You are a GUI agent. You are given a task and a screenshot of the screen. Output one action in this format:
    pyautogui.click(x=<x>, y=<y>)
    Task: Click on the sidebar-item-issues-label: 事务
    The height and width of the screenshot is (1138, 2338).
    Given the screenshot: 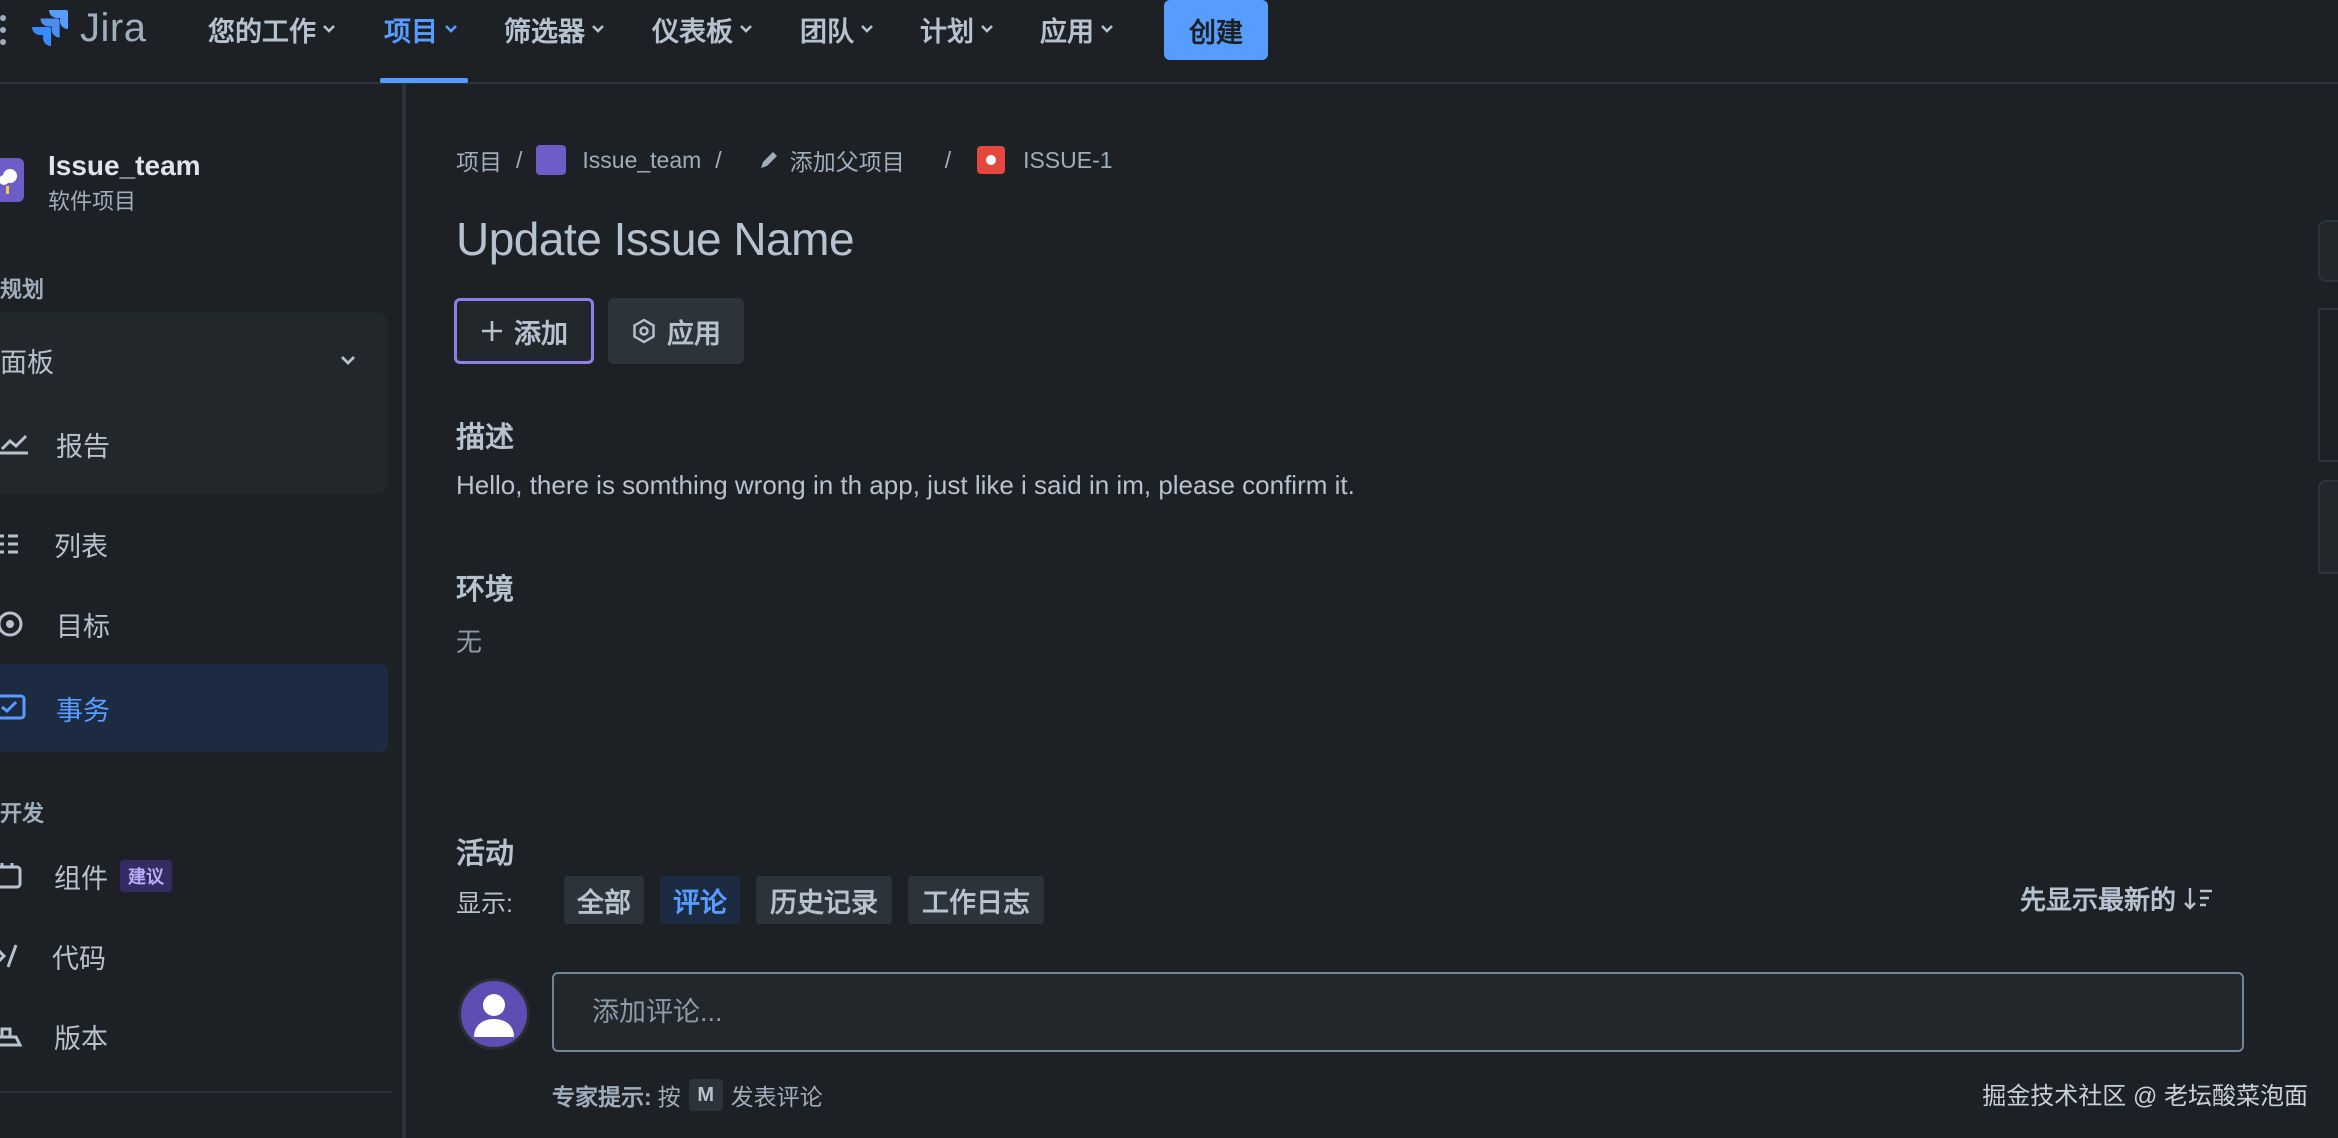 What is the action you would take?
    pyautogui.click(x=83, y=710)
    